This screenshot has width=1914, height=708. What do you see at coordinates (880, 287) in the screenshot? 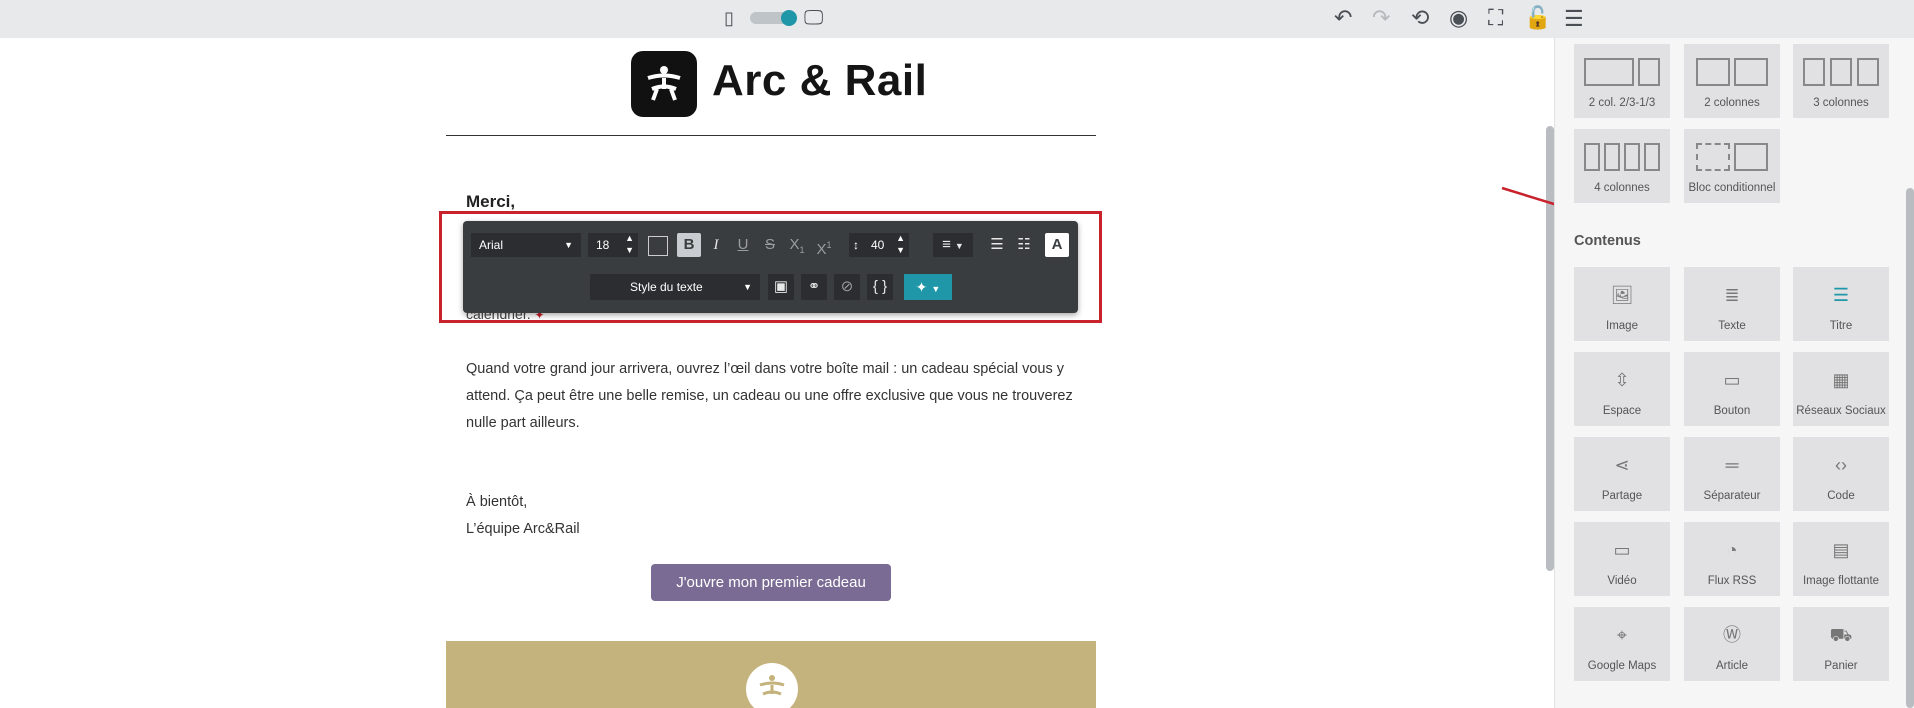
I see `merge-tag-button: { }` at bounding box center [880, 287].